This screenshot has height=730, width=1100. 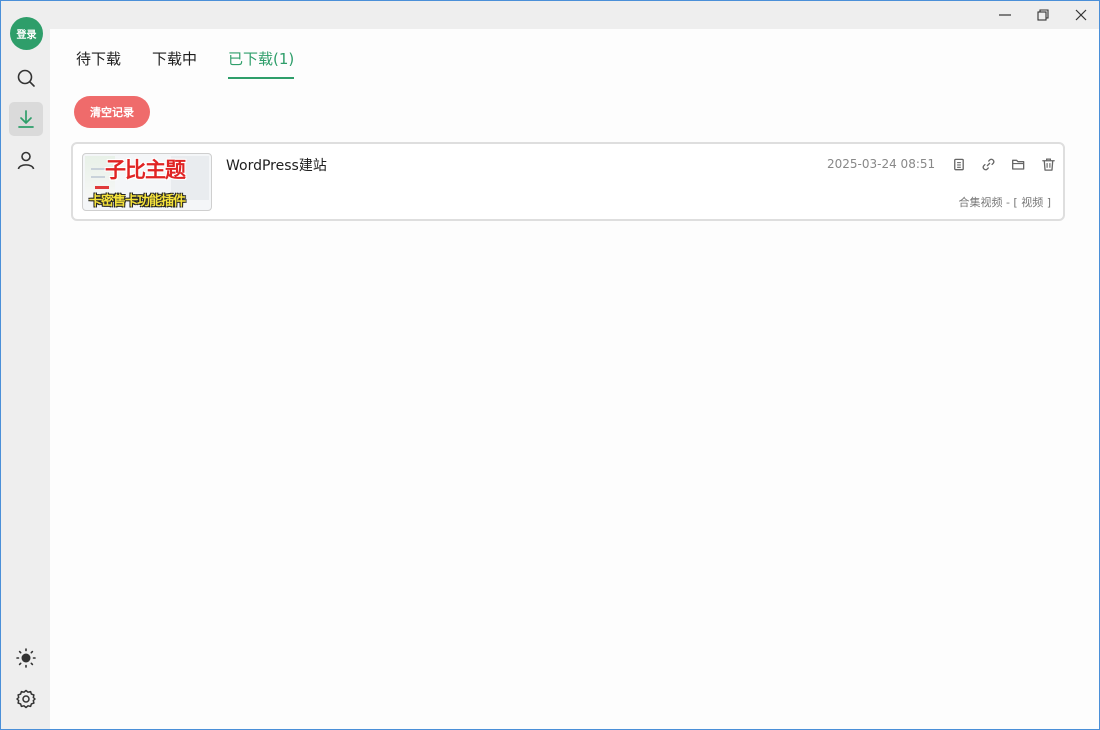 I want to click on trash-icon, so click(x=1048, y=164).